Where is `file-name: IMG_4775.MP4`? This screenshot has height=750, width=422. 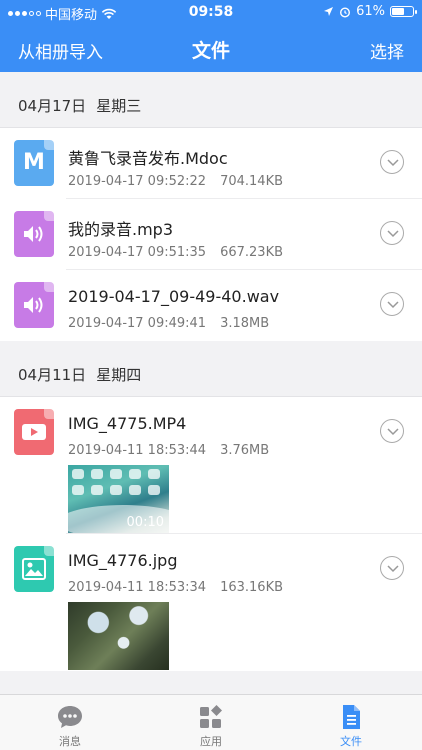 file-name: IMG_4775.MP4 is located at coordinates (127, 423).